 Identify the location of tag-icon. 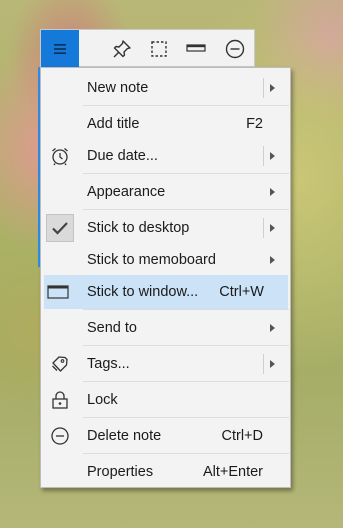
(60, 364).